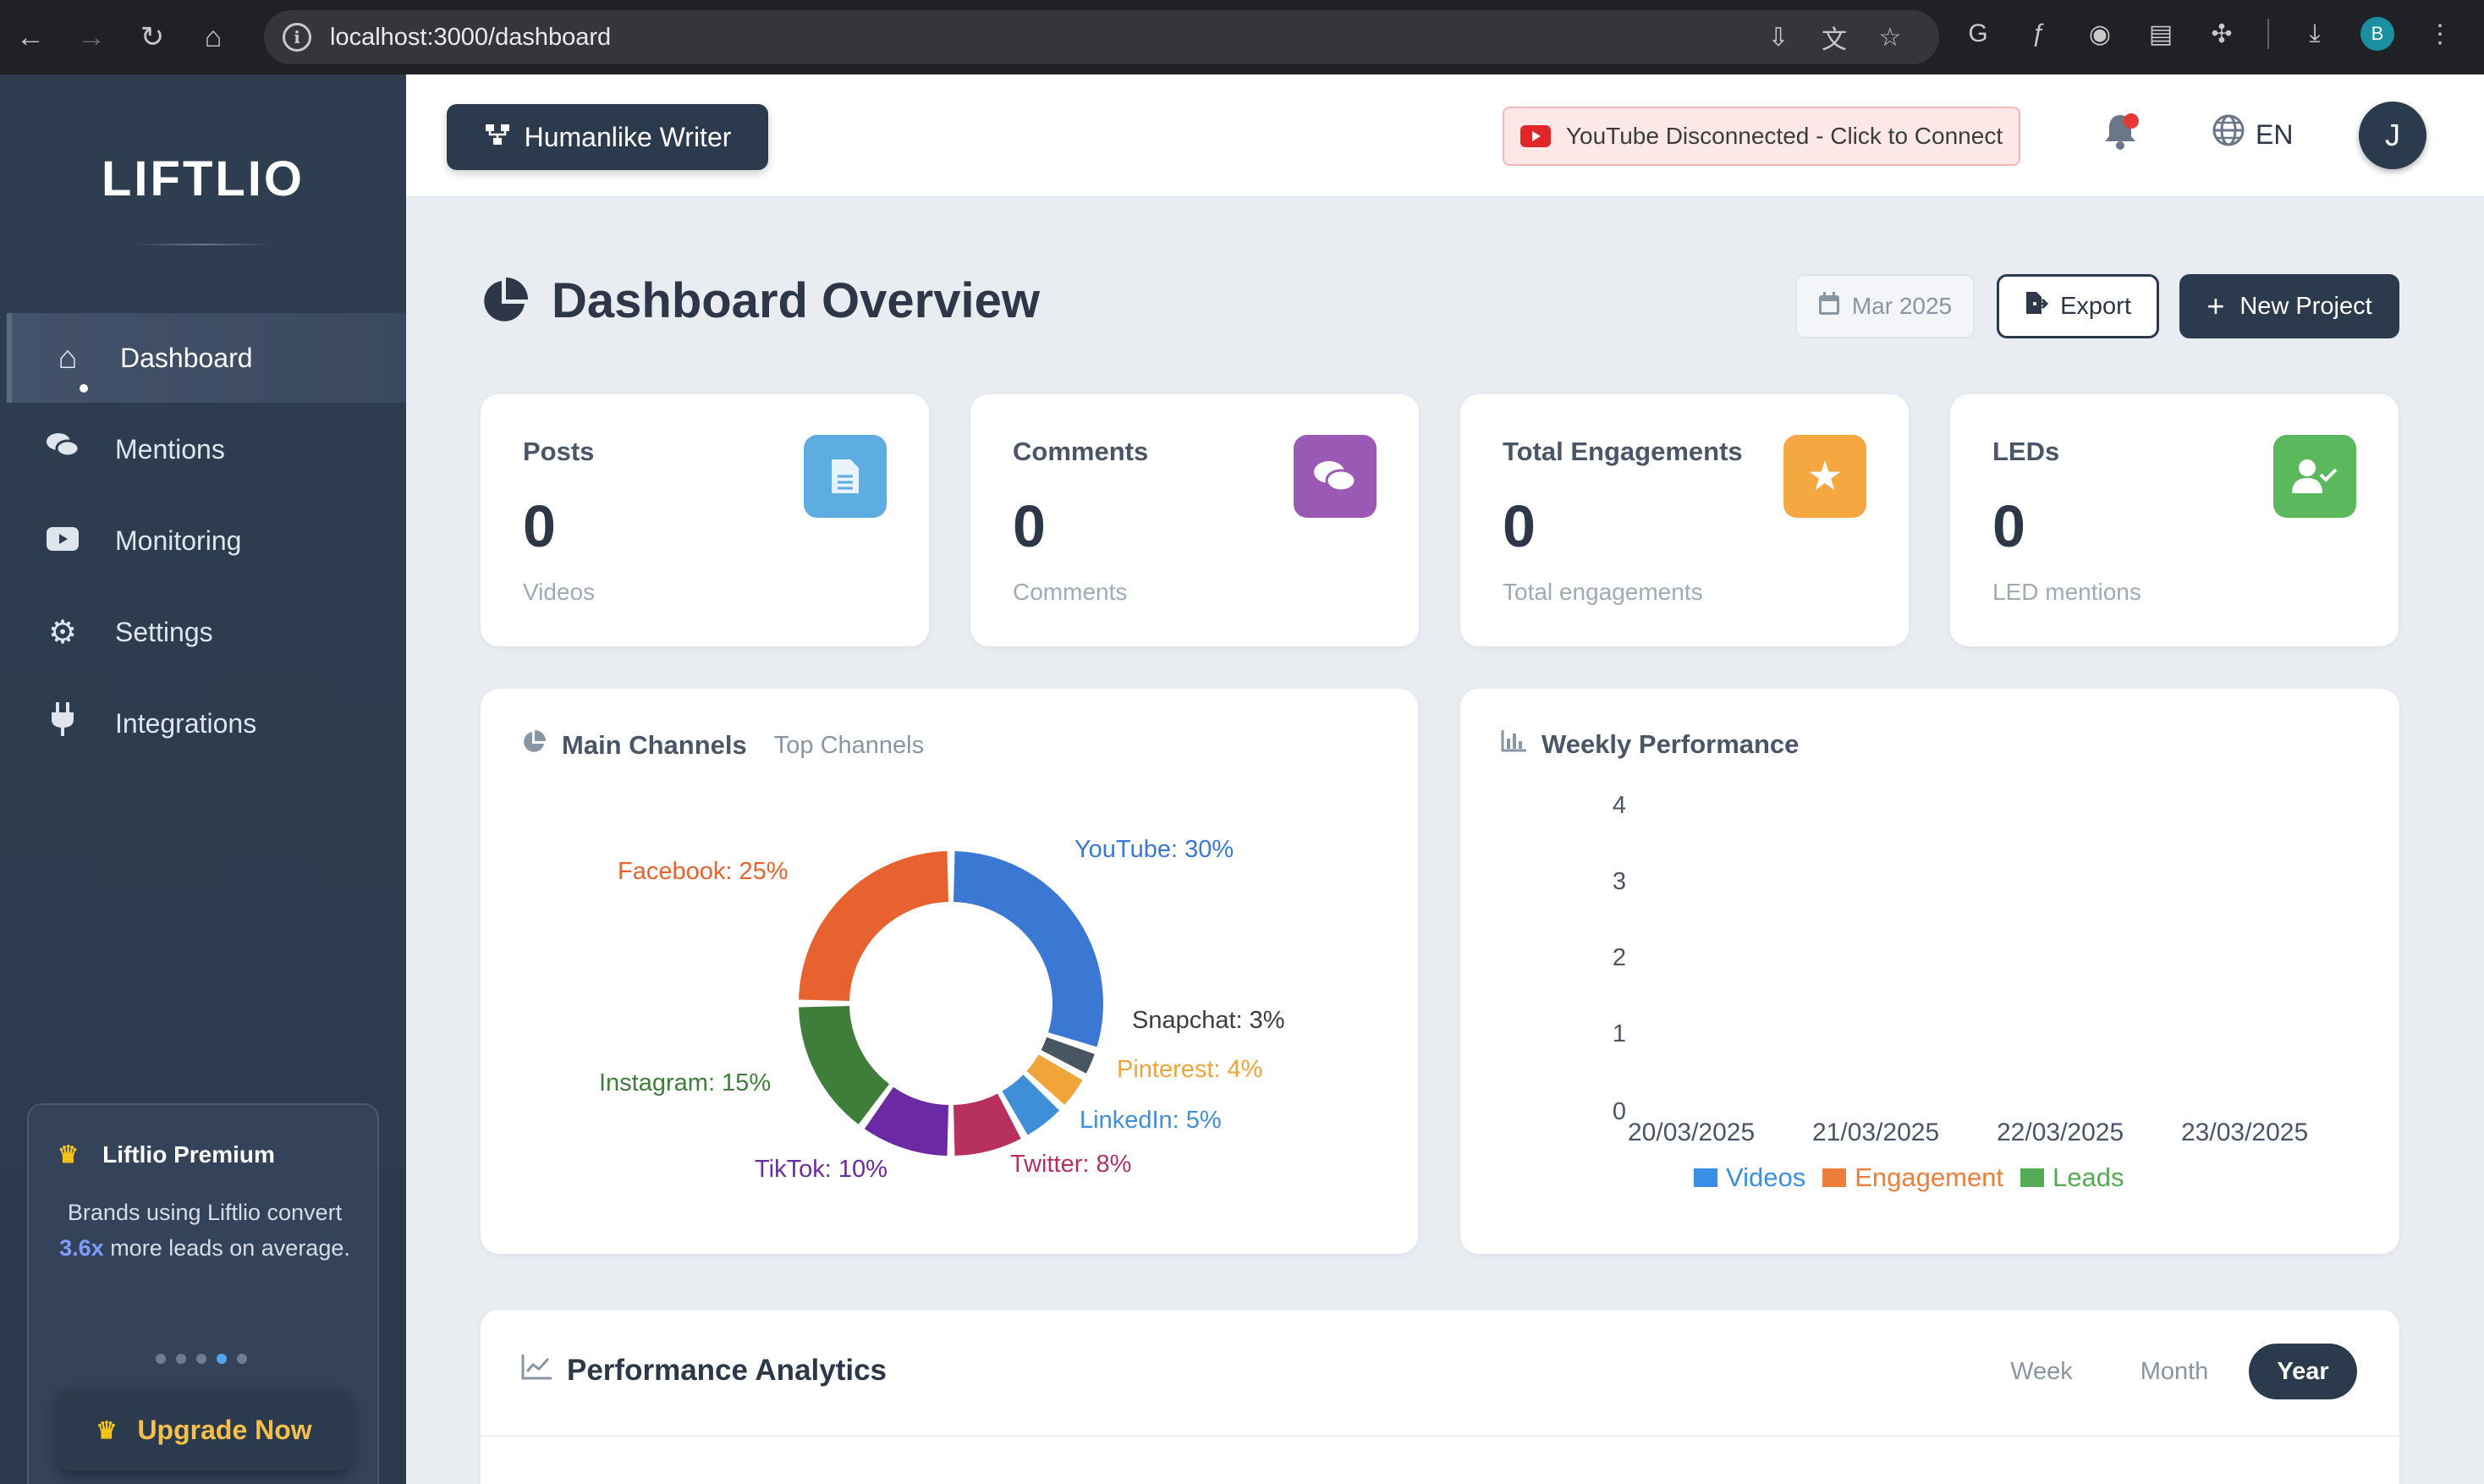 This screenshot has height=1484, width=2484. Describe the element at coordinates (1761, 136) in the screenshot. I see `youtube-connect-banner: YouTube Disconnected - Click to Connect` at that location.